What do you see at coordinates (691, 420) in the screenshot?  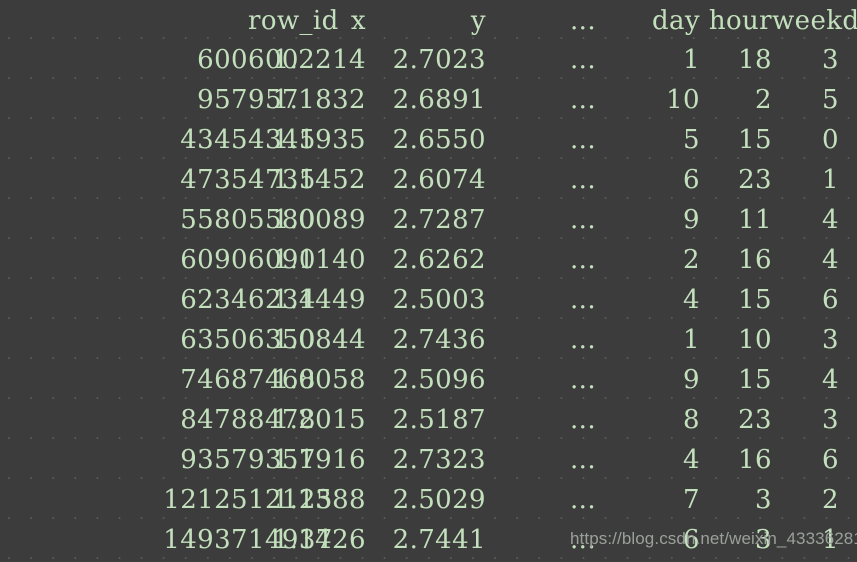 I see `cell-day: 8` at bounding box center [691, 420].